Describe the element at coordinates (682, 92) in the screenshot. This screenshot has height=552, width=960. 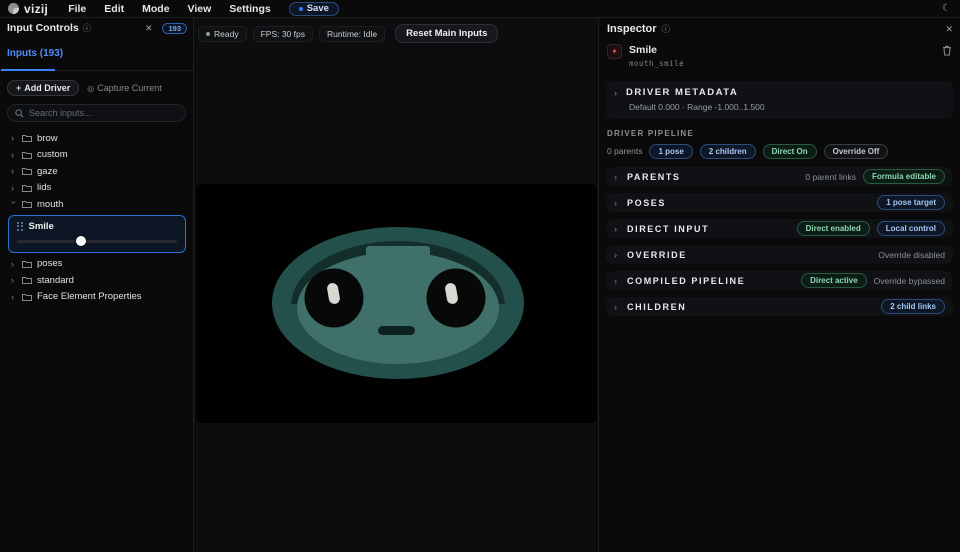
I see `metadata-title: DRIVER METADATA` at that location.